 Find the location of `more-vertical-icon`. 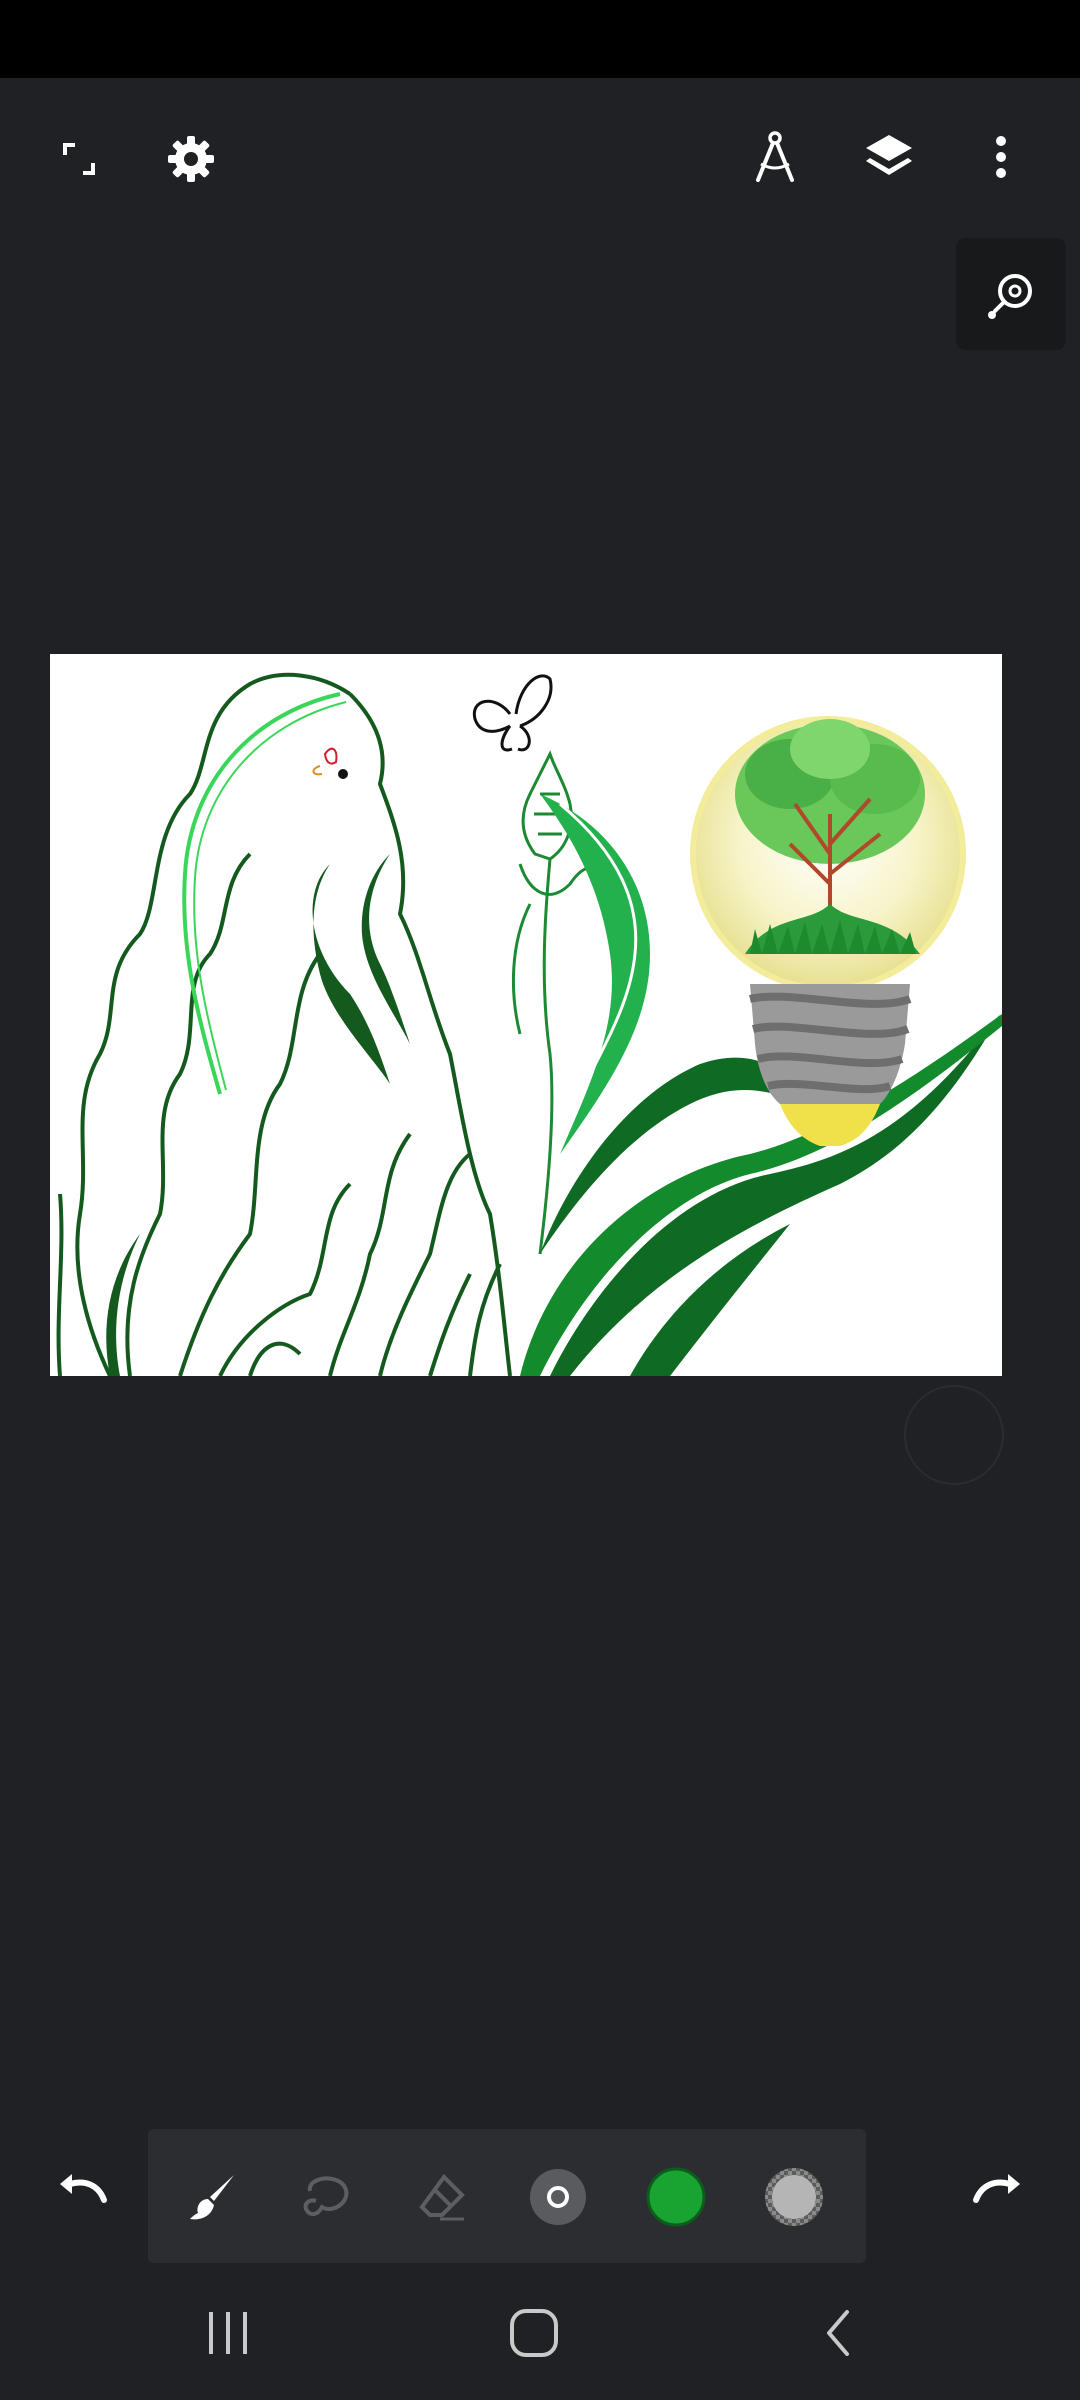

more-vertical-icon is located at coordinates (1001, 157).